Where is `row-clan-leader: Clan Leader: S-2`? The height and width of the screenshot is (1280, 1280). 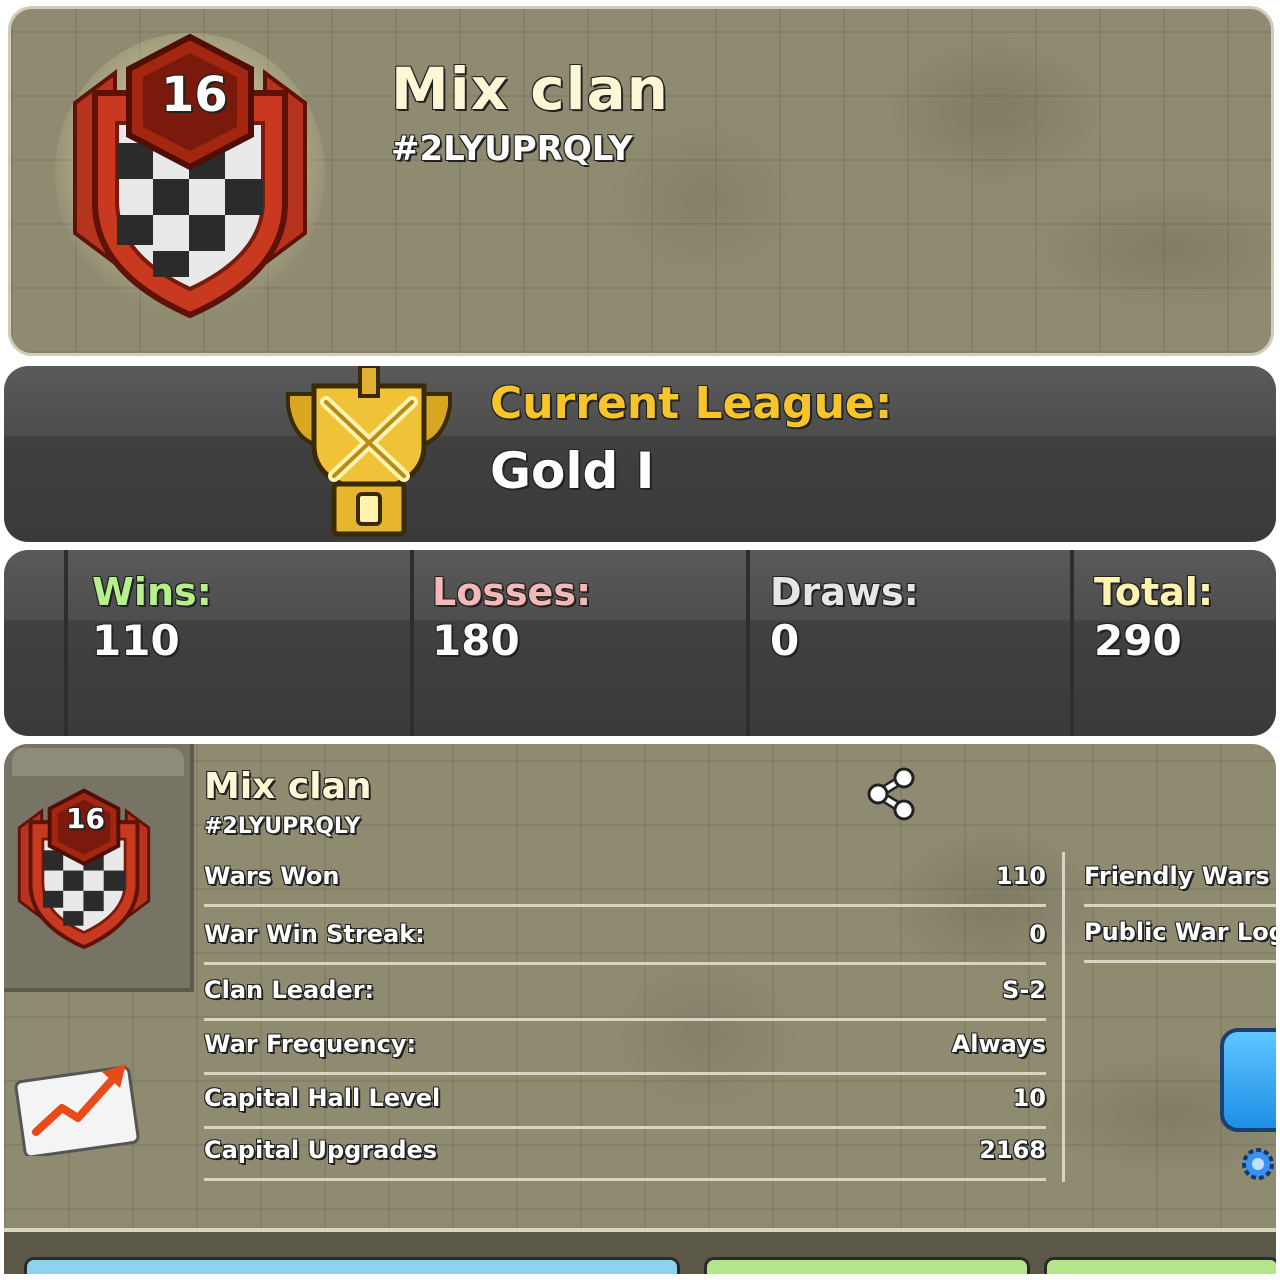
row-clan-leader: Clan Leader: S-2 is located at coordinates (625, 992).